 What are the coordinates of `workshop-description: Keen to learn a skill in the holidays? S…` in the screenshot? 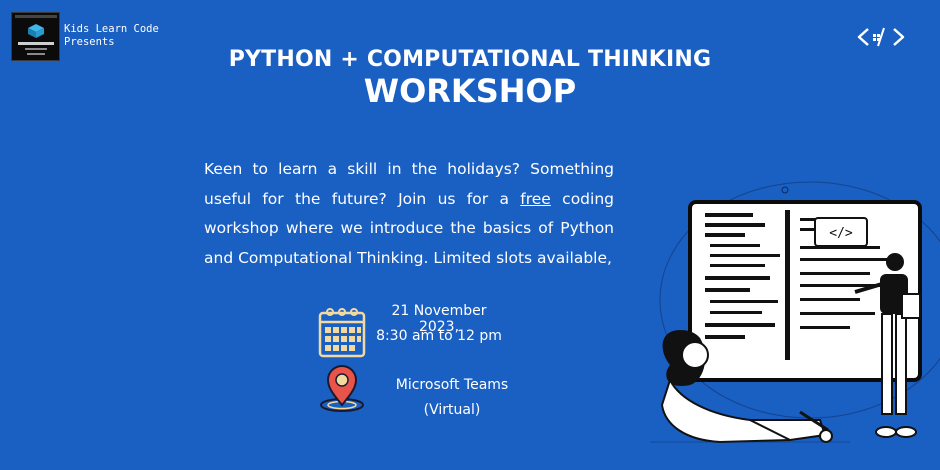 It's located at (409, 214).